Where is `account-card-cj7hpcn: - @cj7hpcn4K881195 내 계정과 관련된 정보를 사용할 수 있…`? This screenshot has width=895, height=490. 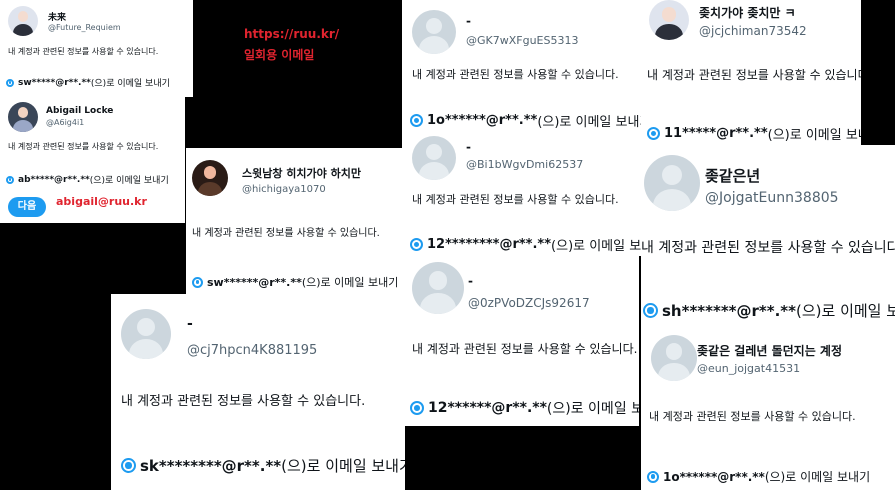
account-card-cj7hpcn: - @cj7hpcn4K881195 내 계정과 관련된 정보를 사용할 수 있… is located at coordinates (258, 392).